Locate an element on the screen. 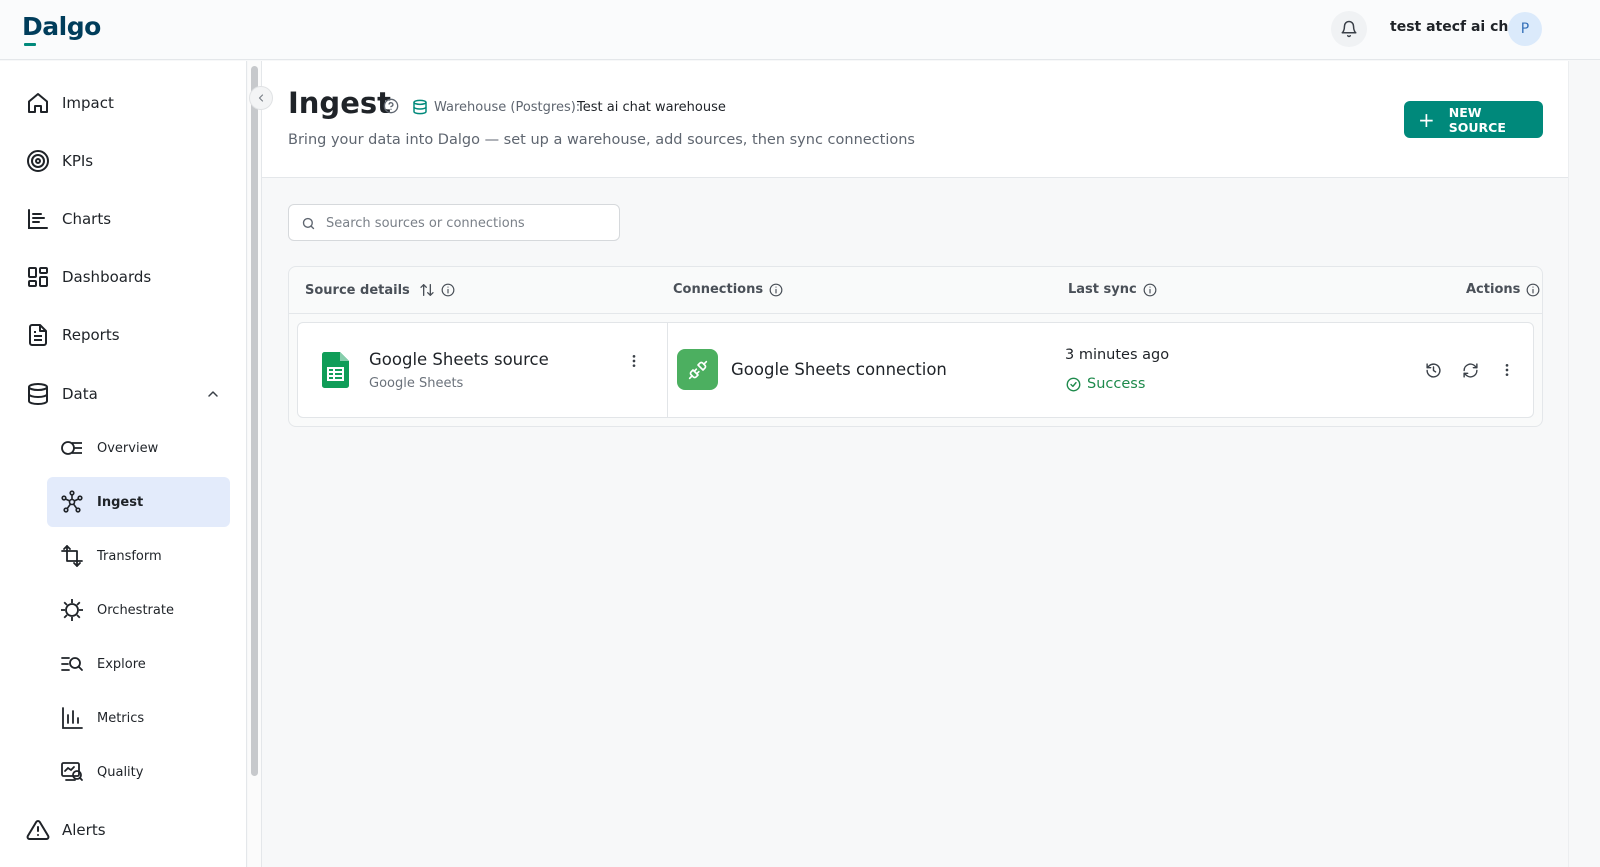 The height and width of the screenshot is (867, 1600). collapse-sidebar-button is located at coordinates (261, 98).